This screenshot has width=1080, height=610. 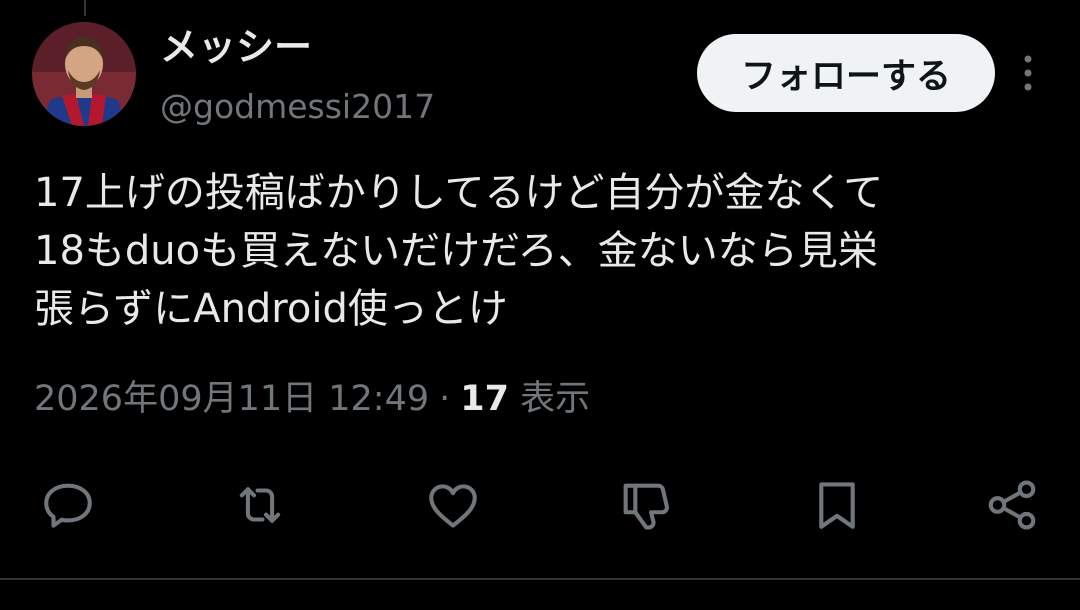 What do you see at coordinates (456, 251) in the screenshot?
I see `tweet-text-line: 18もduoも買えないだけだろ、金ないなら見栄` at bounding box center [456, 251].